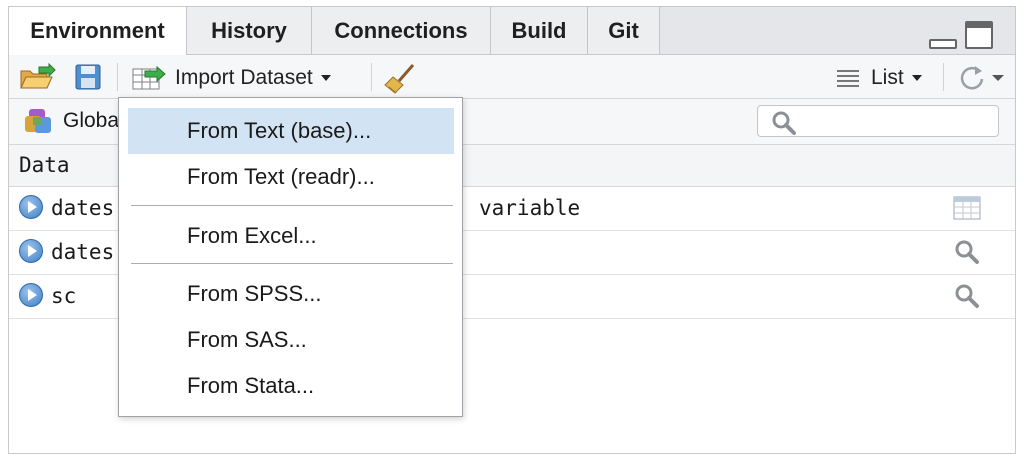 The image size is (1024, 462). I want to click on window-controls, so click(964, 35).